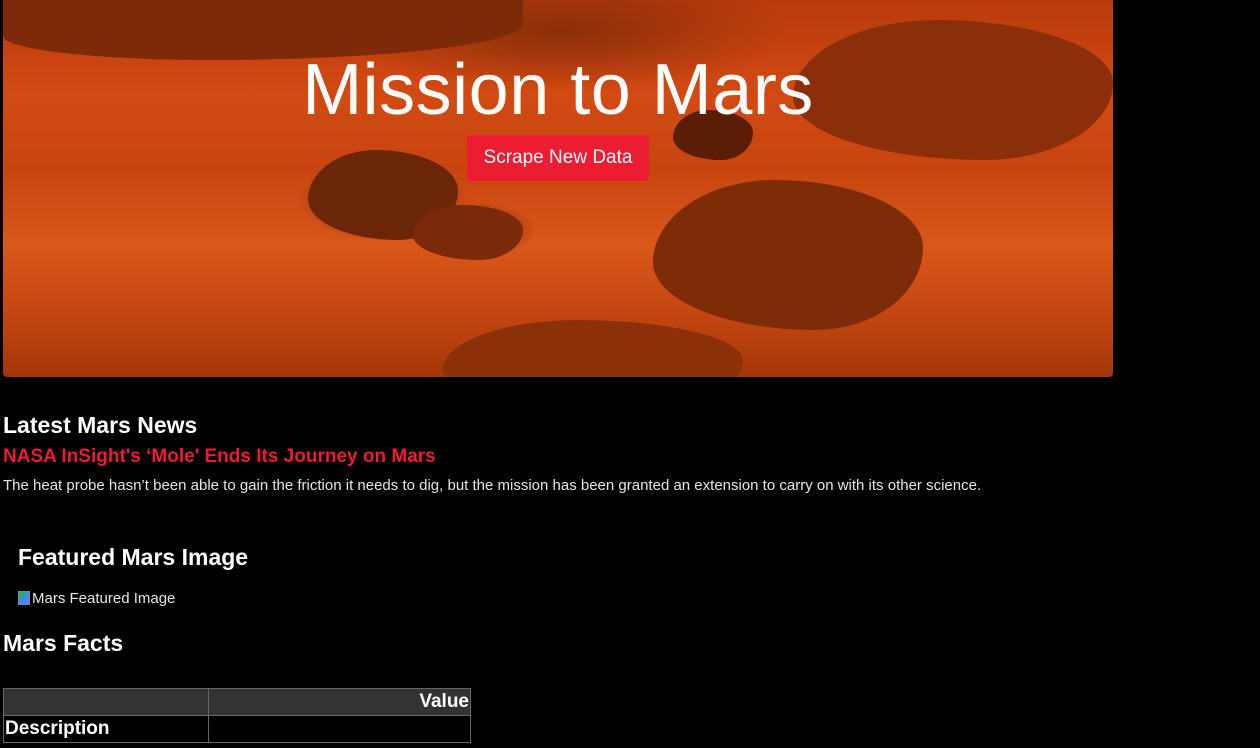 The image size is (1260, 748). I want to click on mars-facts-table: Value Description, so click(236, 715).